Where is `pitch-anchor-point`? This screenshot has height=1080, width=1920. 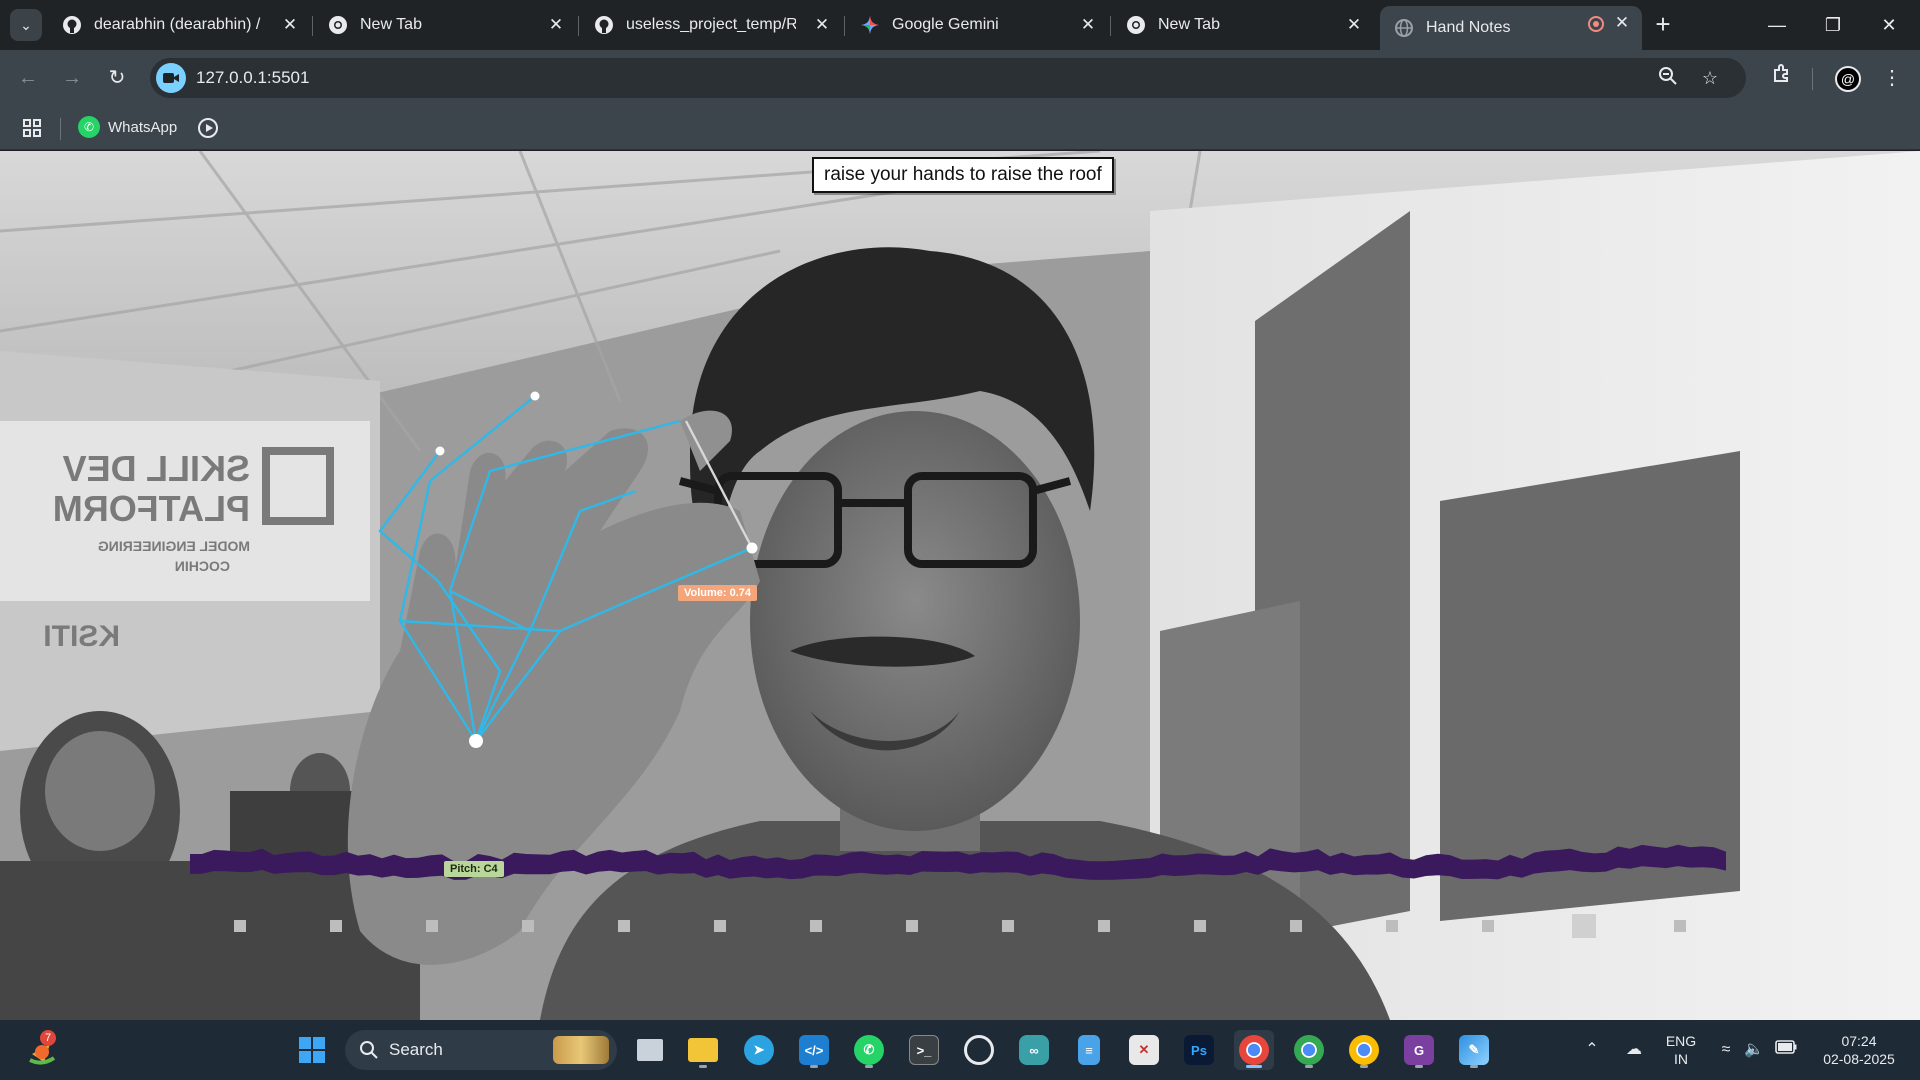
pitch-anchor-point is located at coordinates (476, 741).